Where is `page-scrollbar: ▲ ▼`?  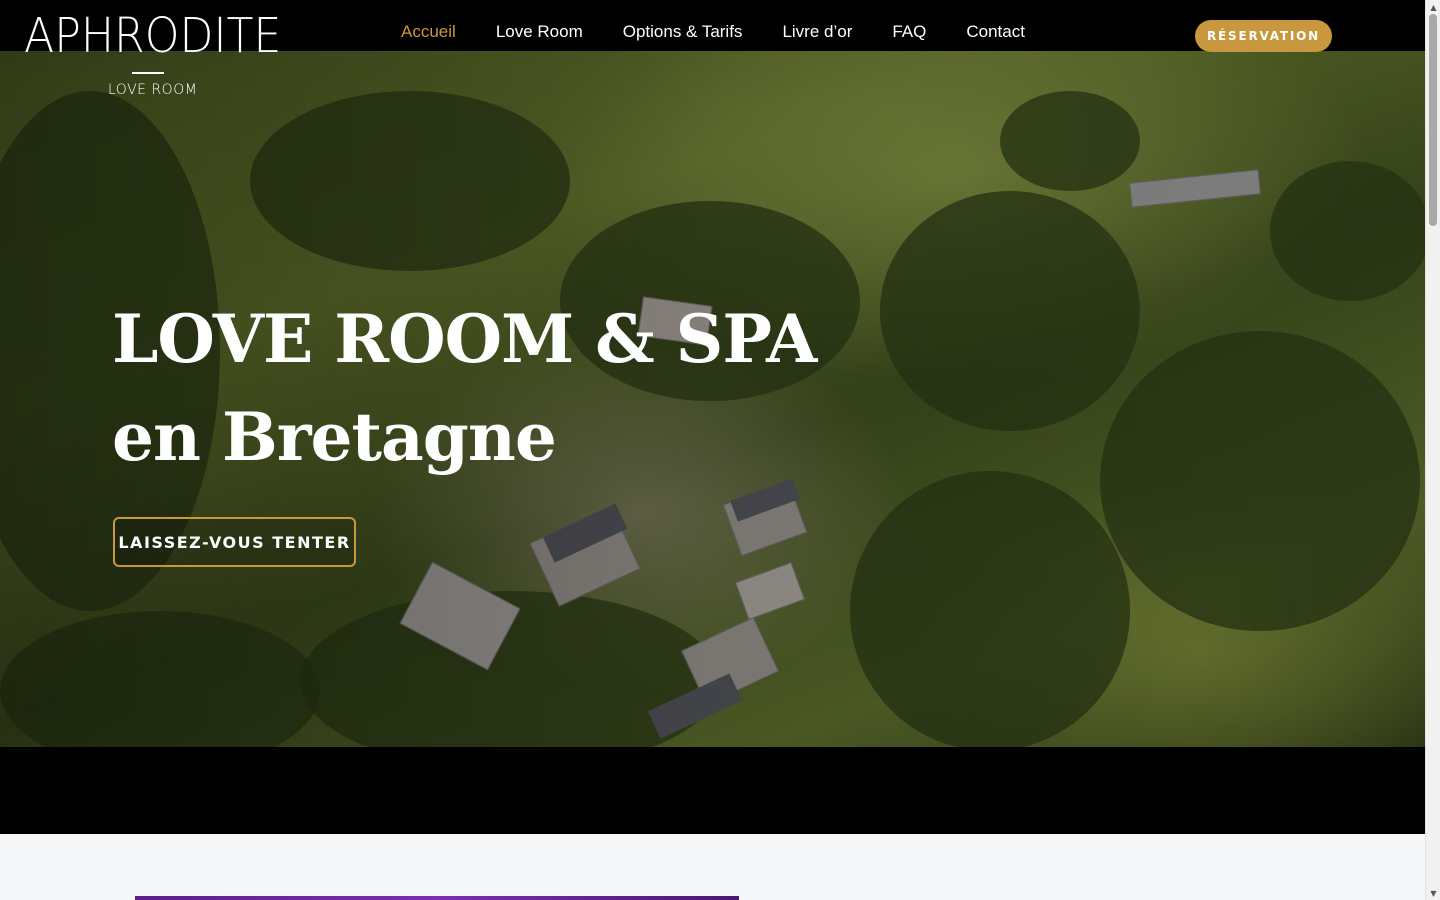
page-scrollbar: ▲ ▼ is located at coordinates (1432, 450).